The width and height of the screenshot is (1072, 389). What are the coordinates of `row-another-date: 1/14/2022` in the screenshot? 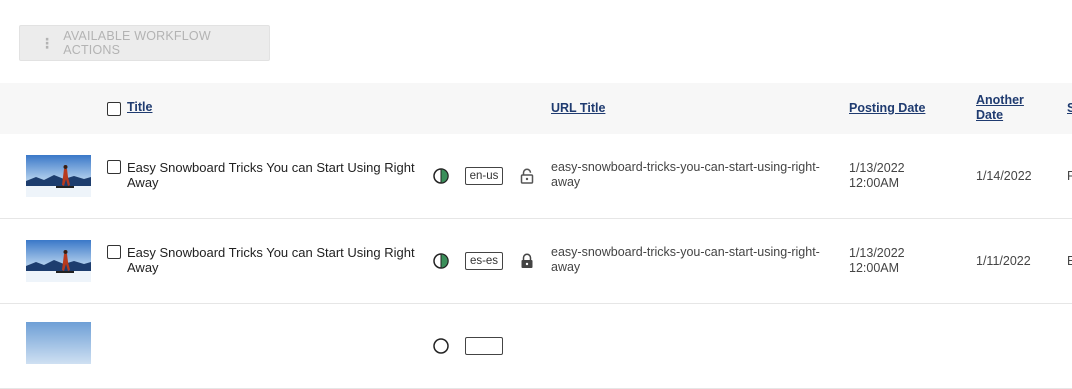 It's located at (1004, 176).